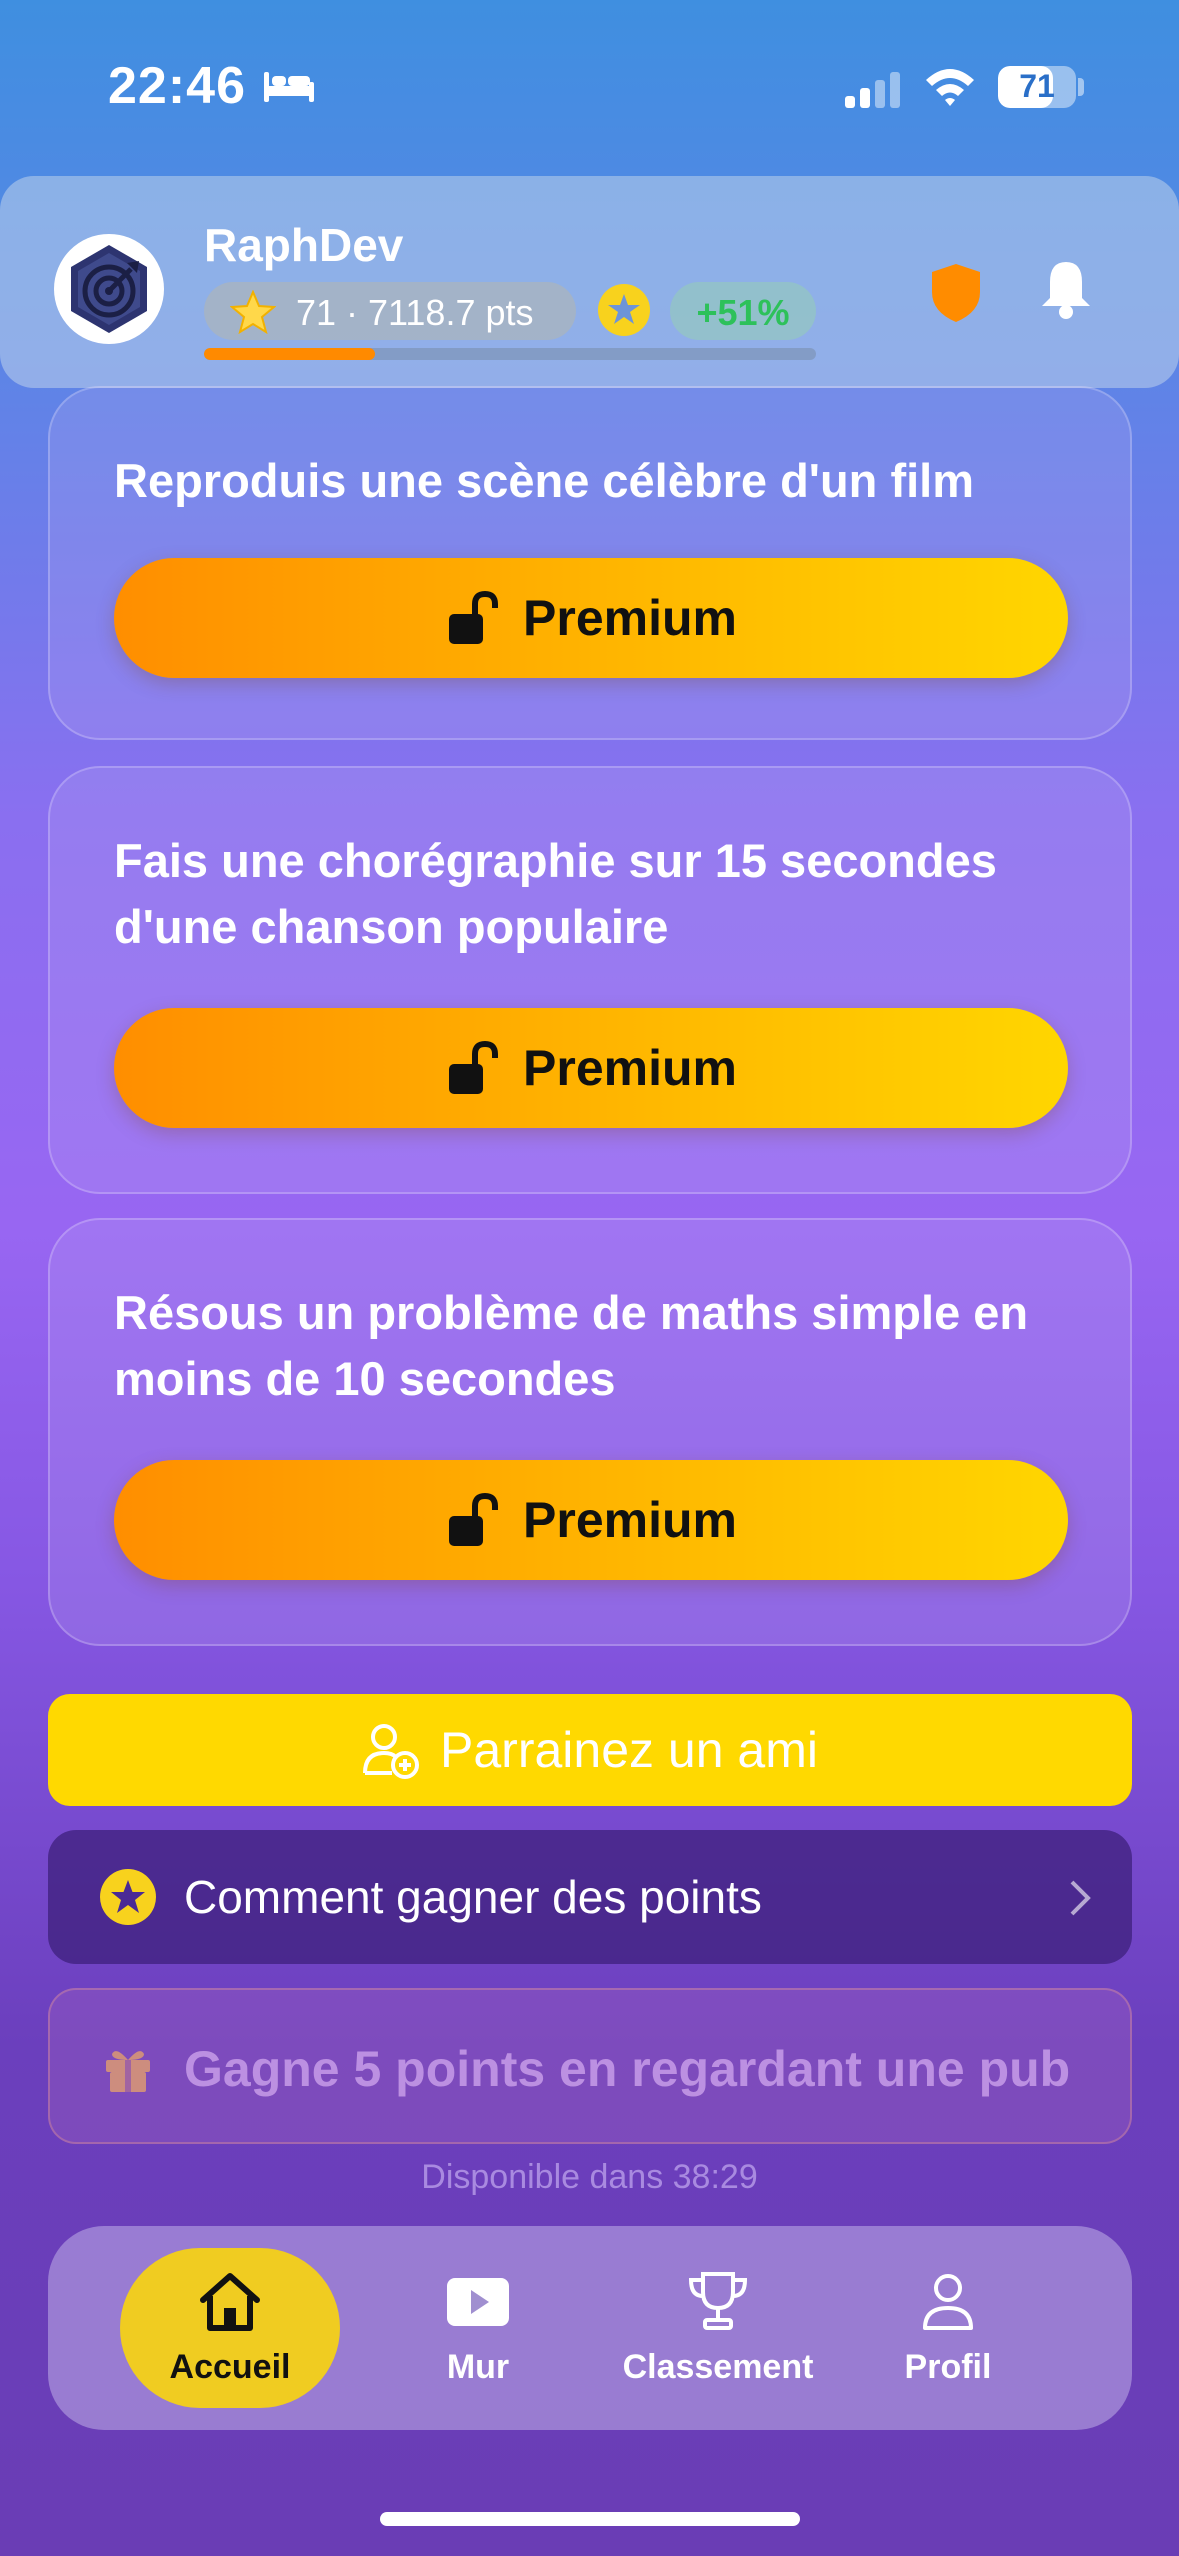 The height and width of the screenshot is (2556, 1179). I want to click on challenge-title: Reproduis une scène célèbre d'un film, so click(544, 480).